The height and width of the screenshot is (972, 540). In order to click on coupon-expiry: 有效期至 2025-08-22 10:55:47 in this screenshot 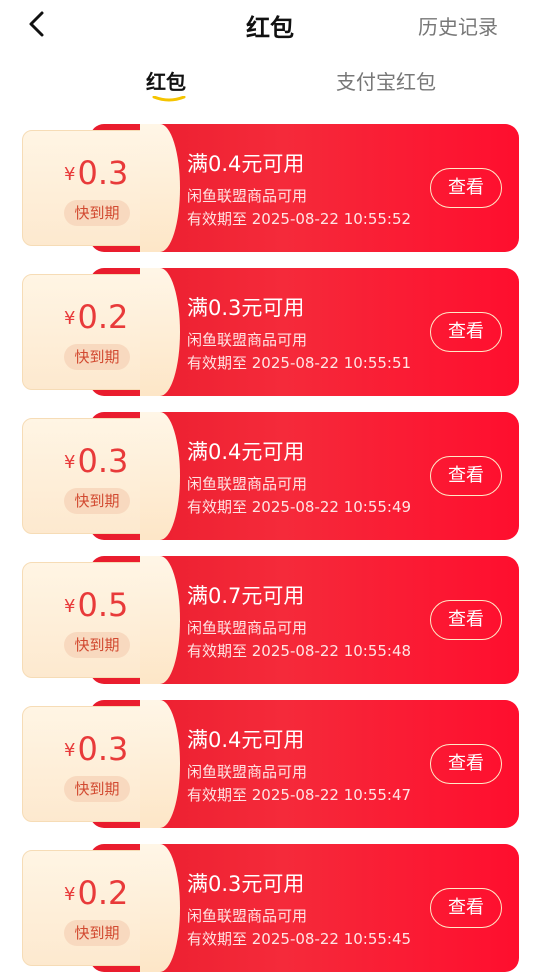, I will do `click(299, 795)`.